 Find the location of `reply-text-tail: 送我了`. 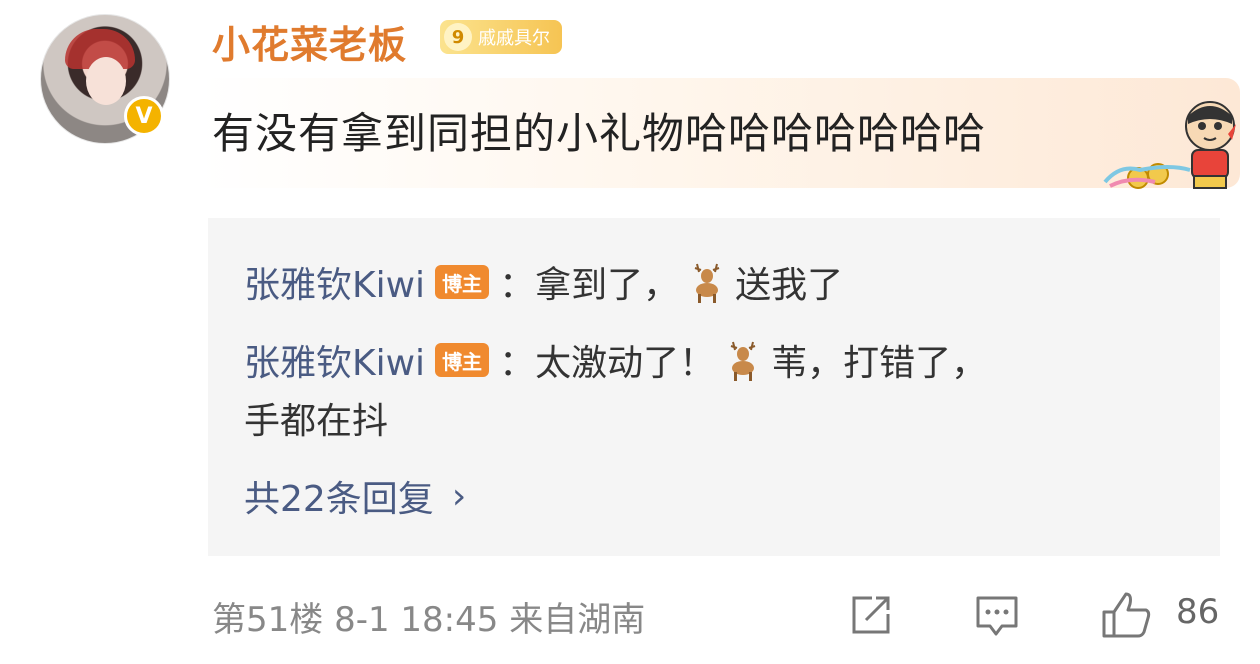

reply-text-tail: 送我了 is located at coordinates (789, 285).